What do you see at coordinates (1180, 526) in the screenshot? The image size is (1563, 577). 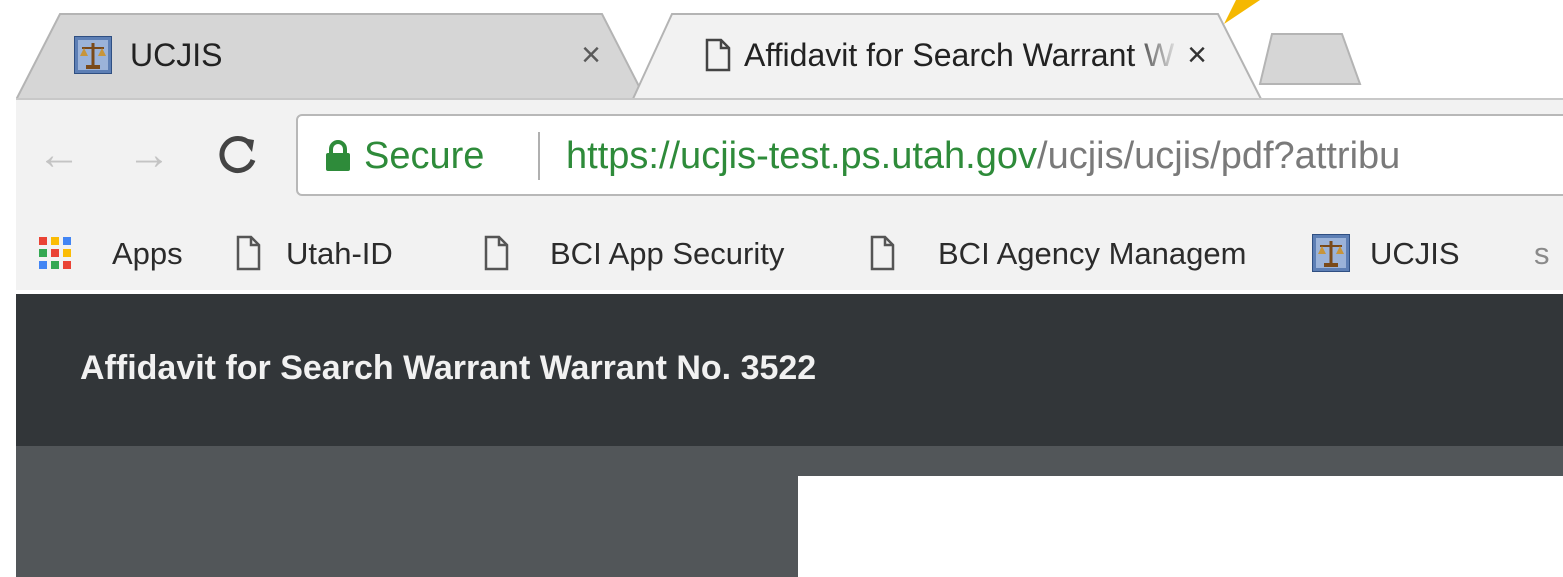 I see `pdf-page` at bounding box center [1180, 526].